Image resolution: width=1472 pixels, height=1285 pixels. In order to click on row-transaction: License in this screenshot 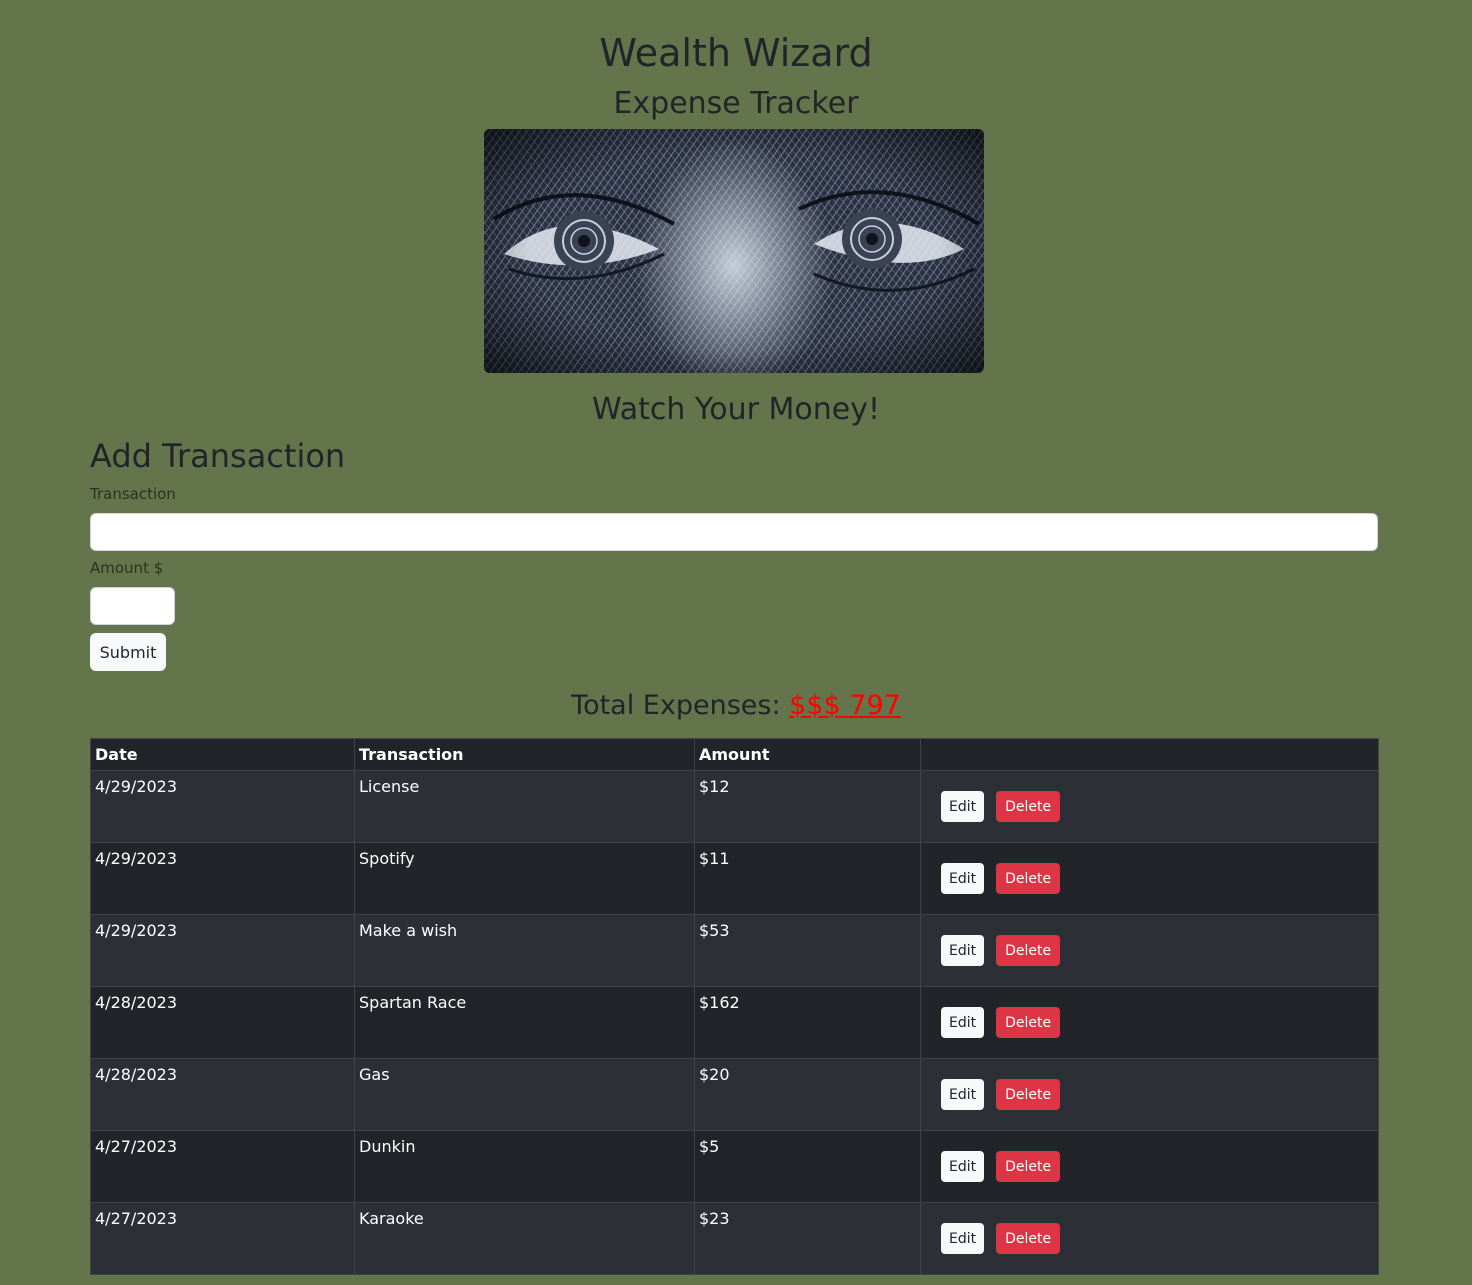, I will do `click(524, 806)`.